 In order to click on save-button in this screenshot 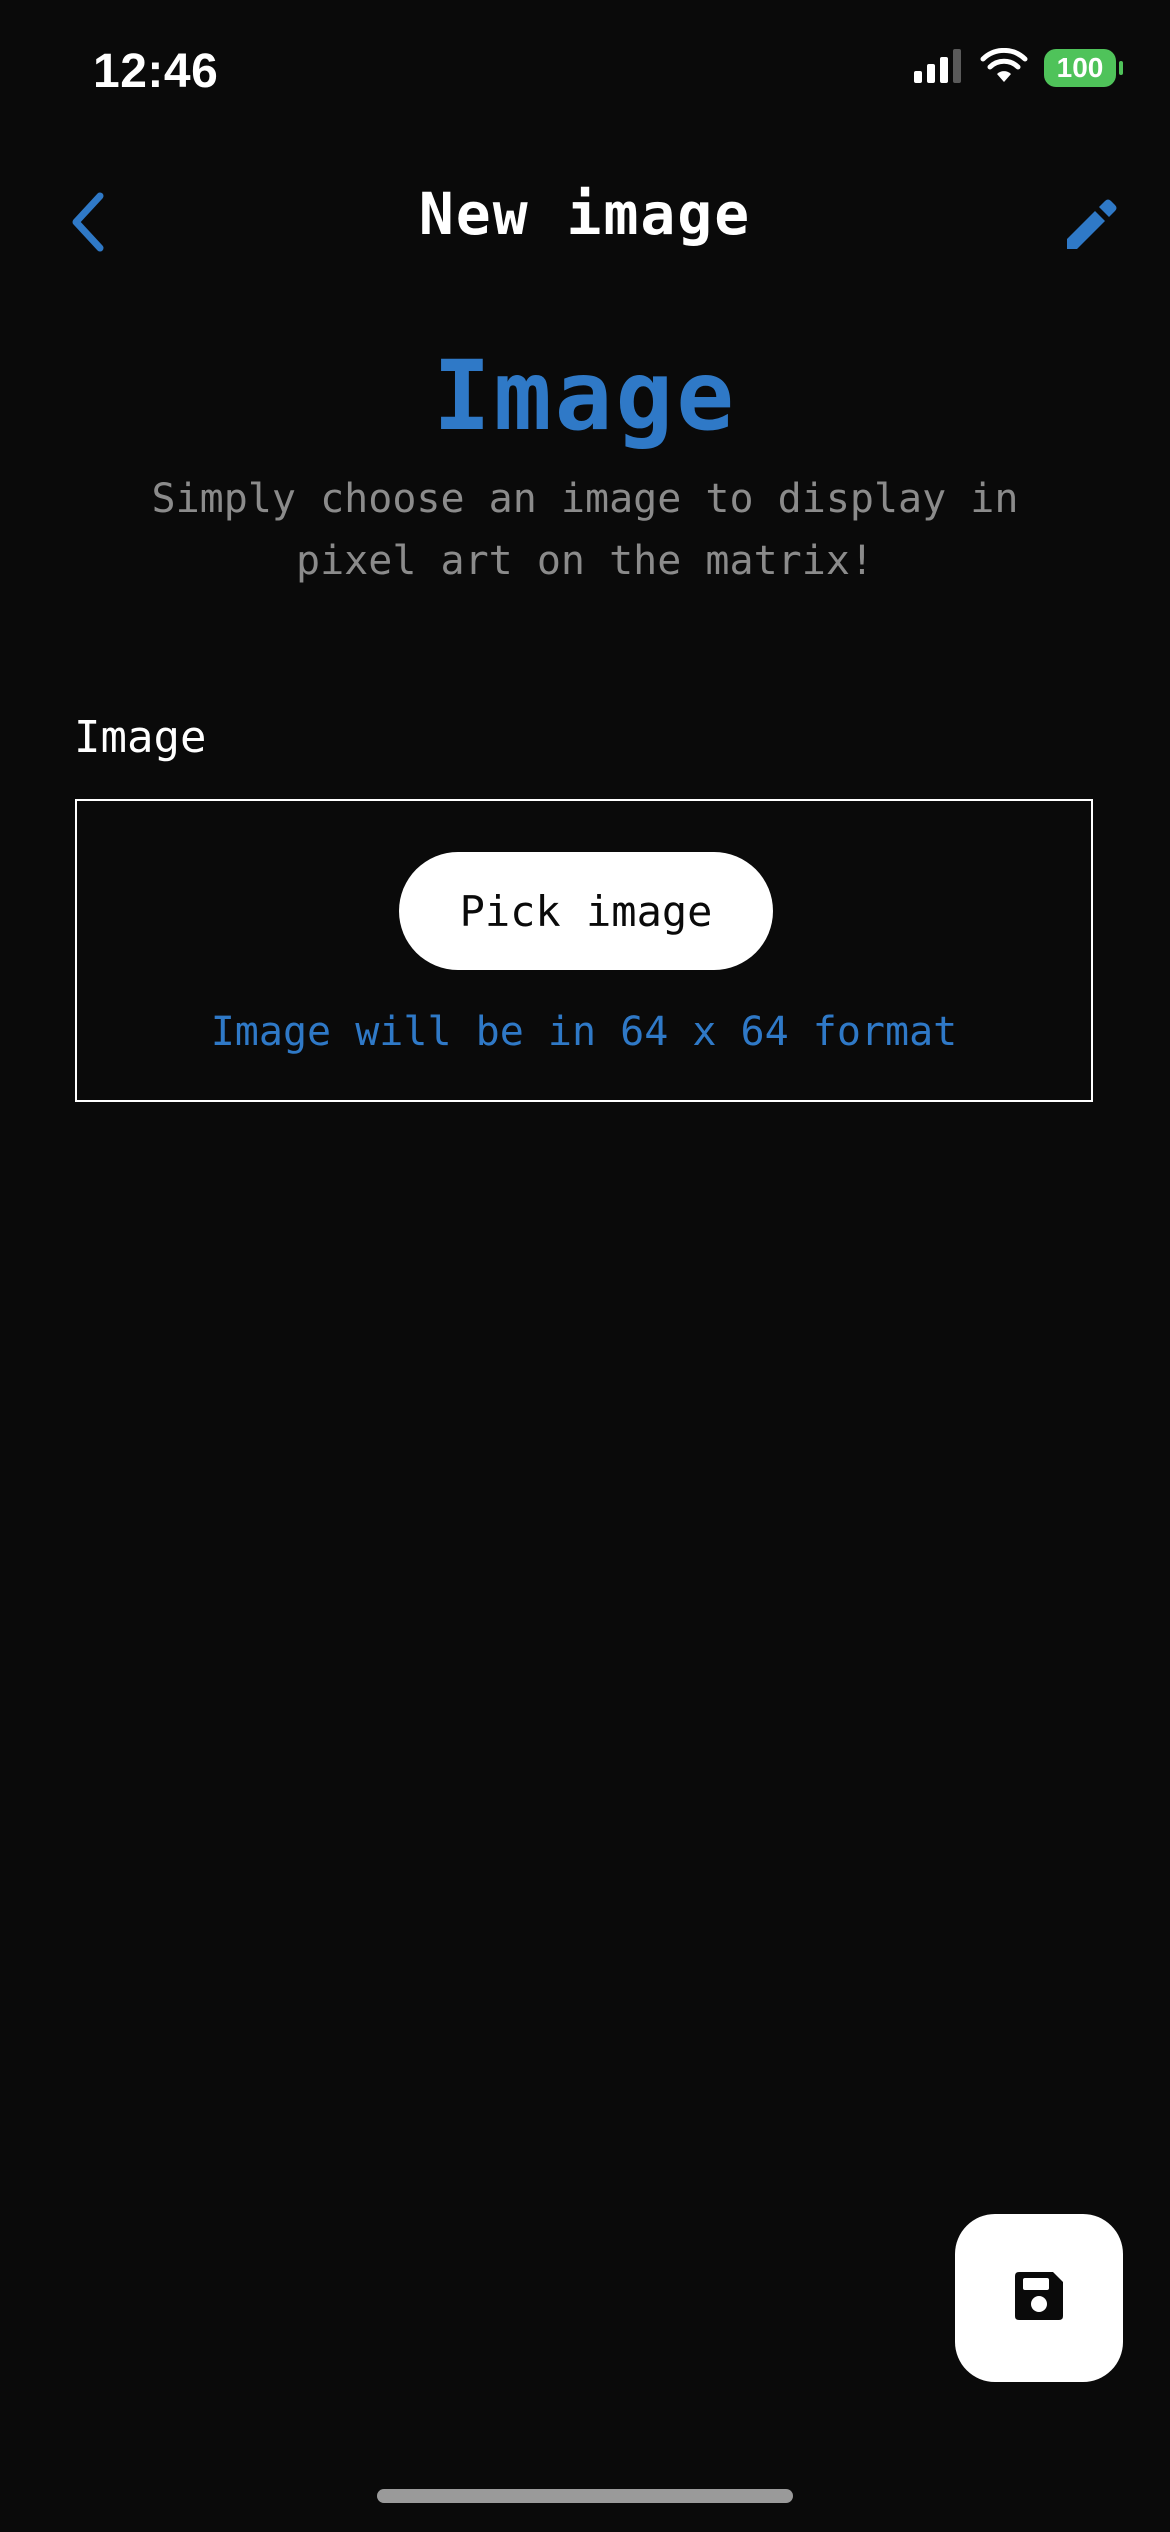, I will do `click(1039, 2298)`.